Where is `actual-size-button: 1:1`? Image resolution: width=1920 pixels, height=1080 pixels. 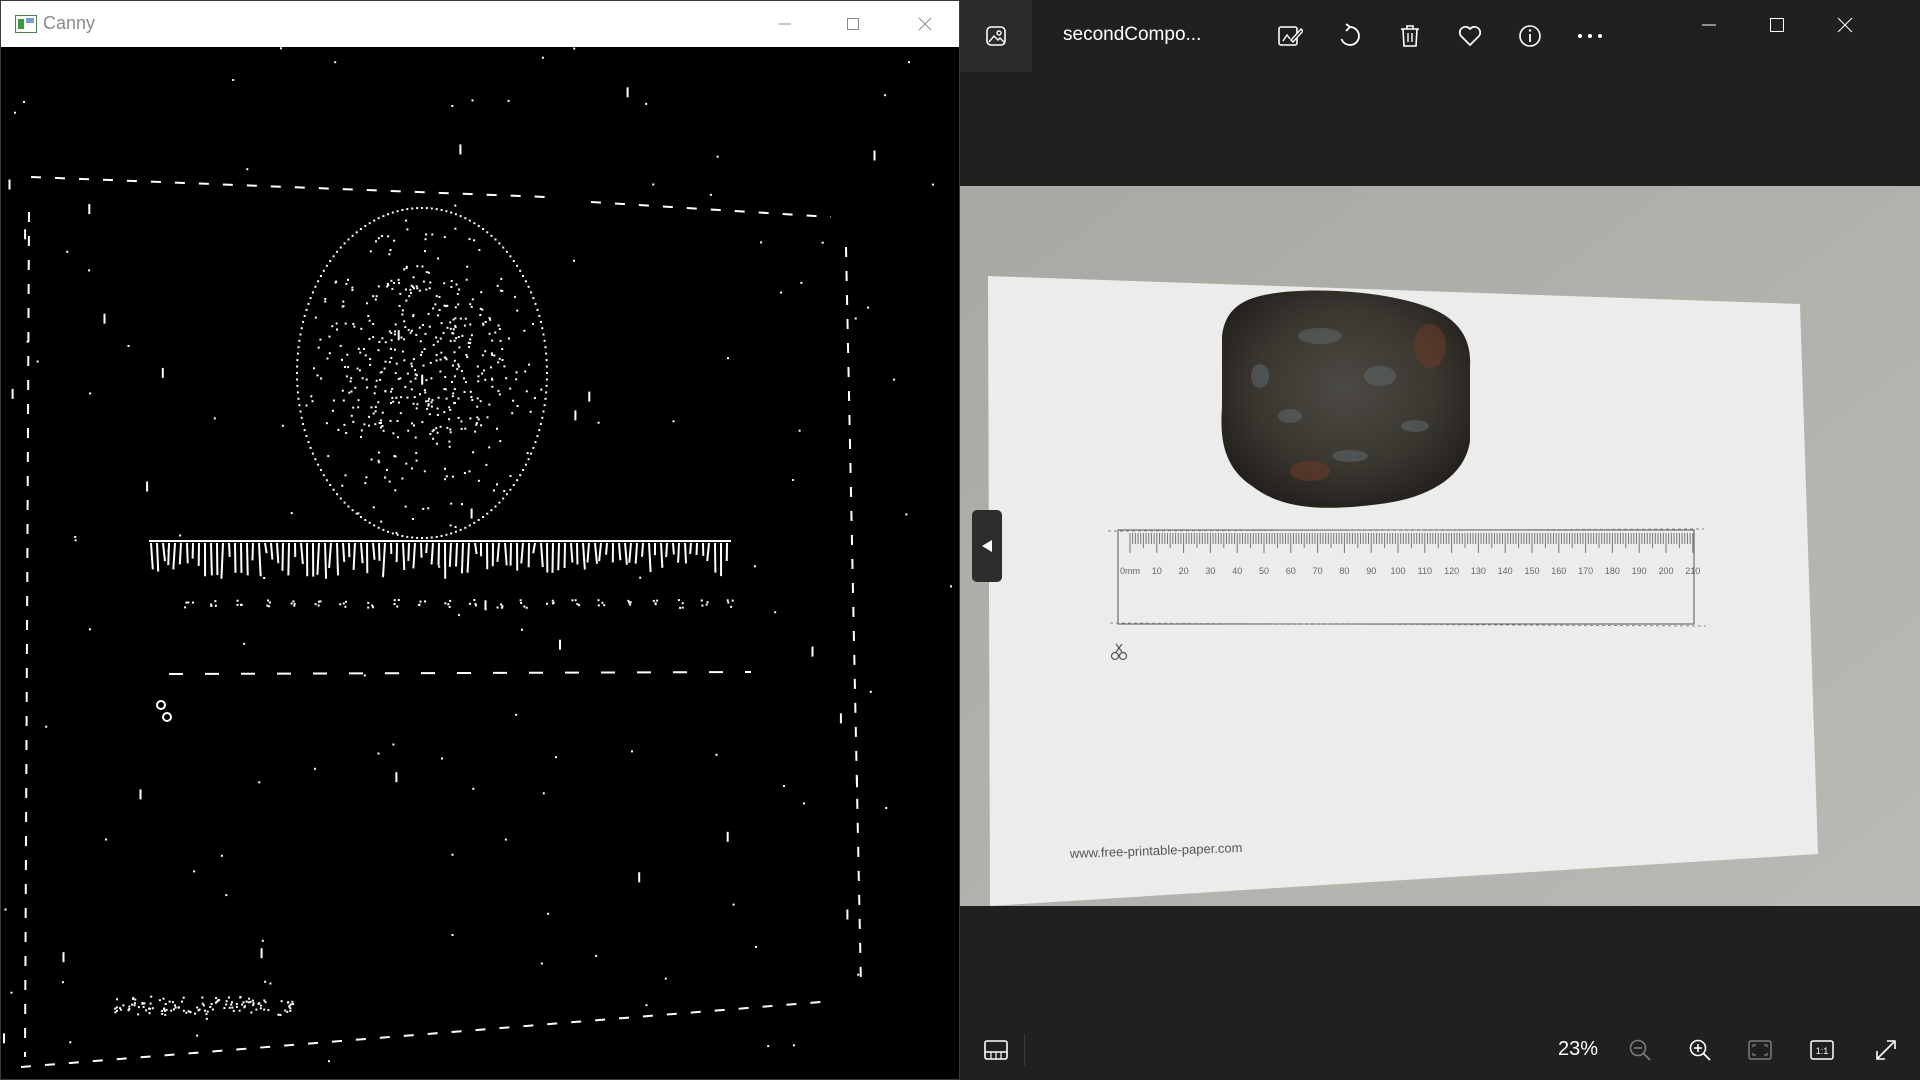
actual-size-button: 1:1 is located at coordinates (1822, 1050).